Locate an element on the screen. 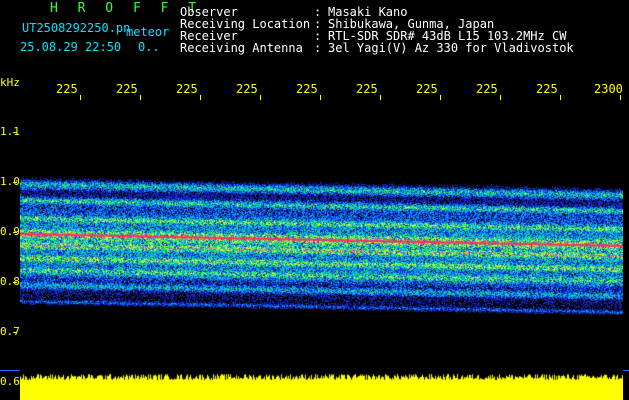  filename: UT2508292250.pn is located at coordinates (76, 28).